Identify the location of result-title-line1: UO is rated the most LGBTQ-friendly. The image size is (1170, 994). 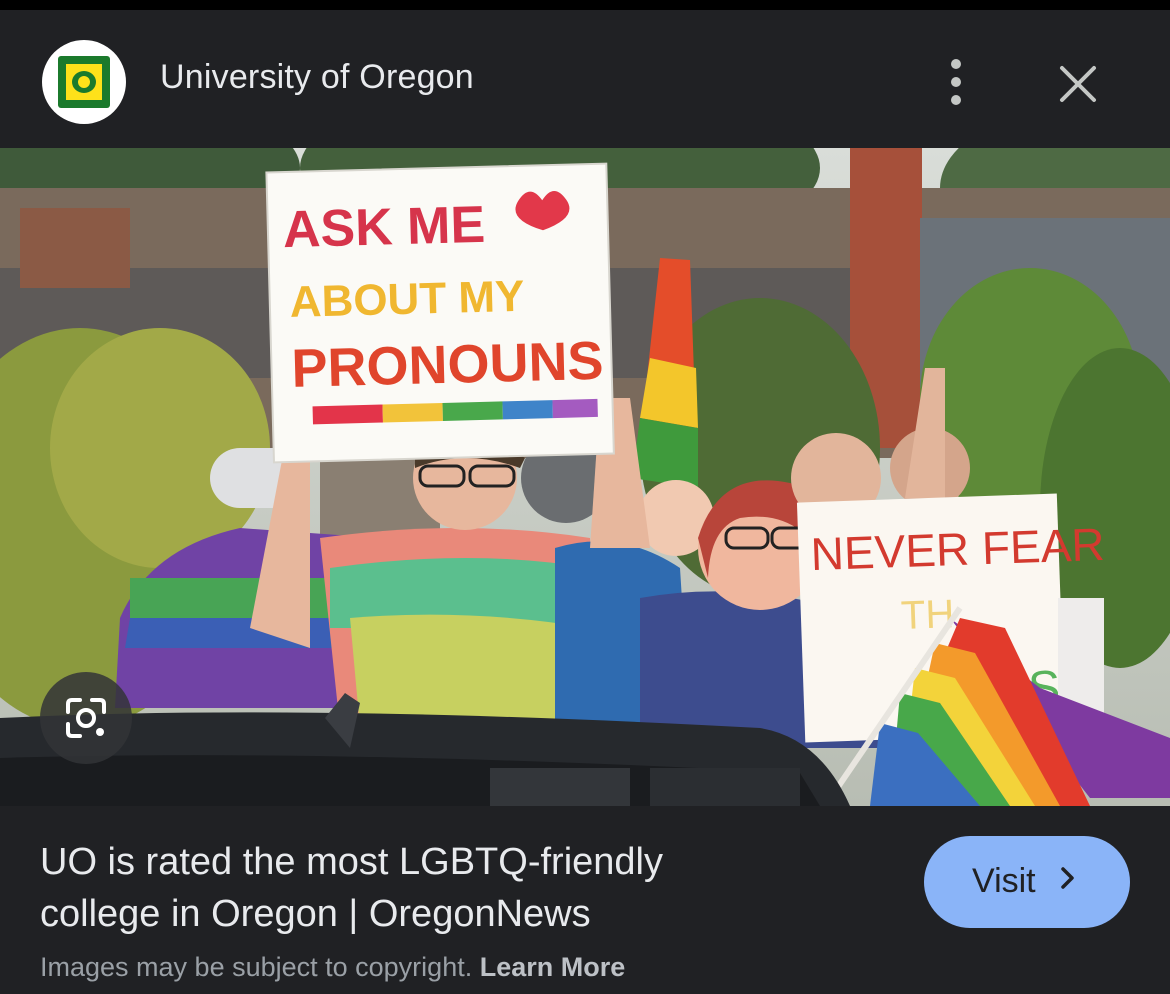
(351, 862).